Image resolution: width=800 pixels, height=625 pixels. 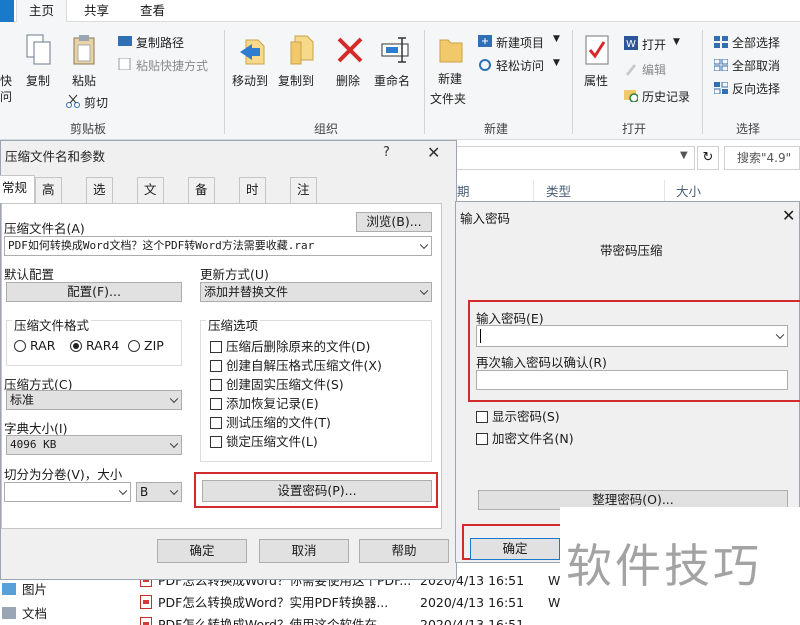 I want to click on edit-button: 编辑, so click(x=654, y=69).